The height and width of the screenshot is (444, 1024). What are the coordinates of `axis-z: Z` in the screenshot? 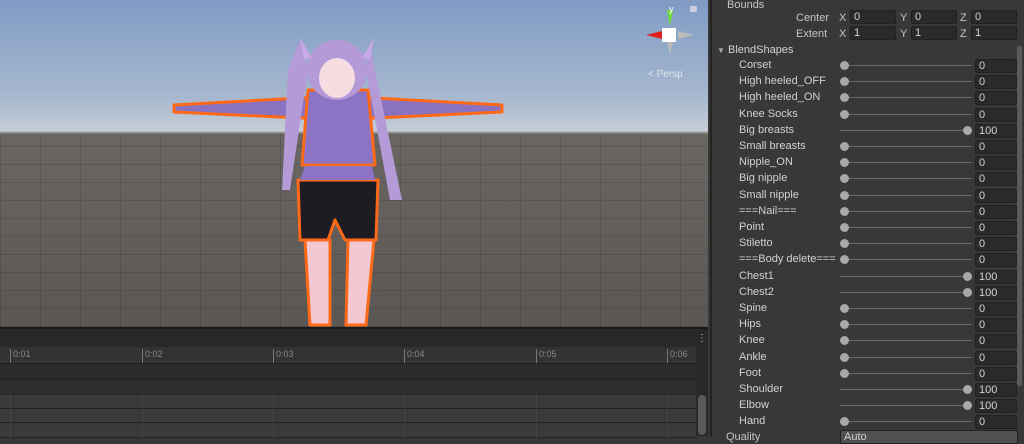 It's located at (963, 34).